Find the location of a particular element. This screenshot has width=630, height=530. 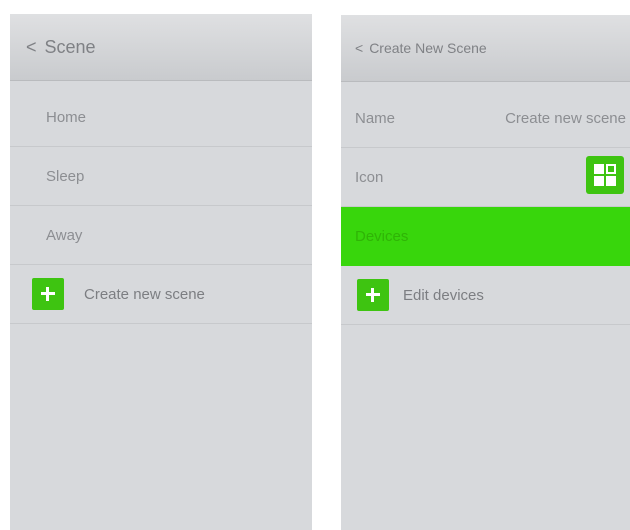

name-row: Name Create new scene is located at coordinates (485, 118).